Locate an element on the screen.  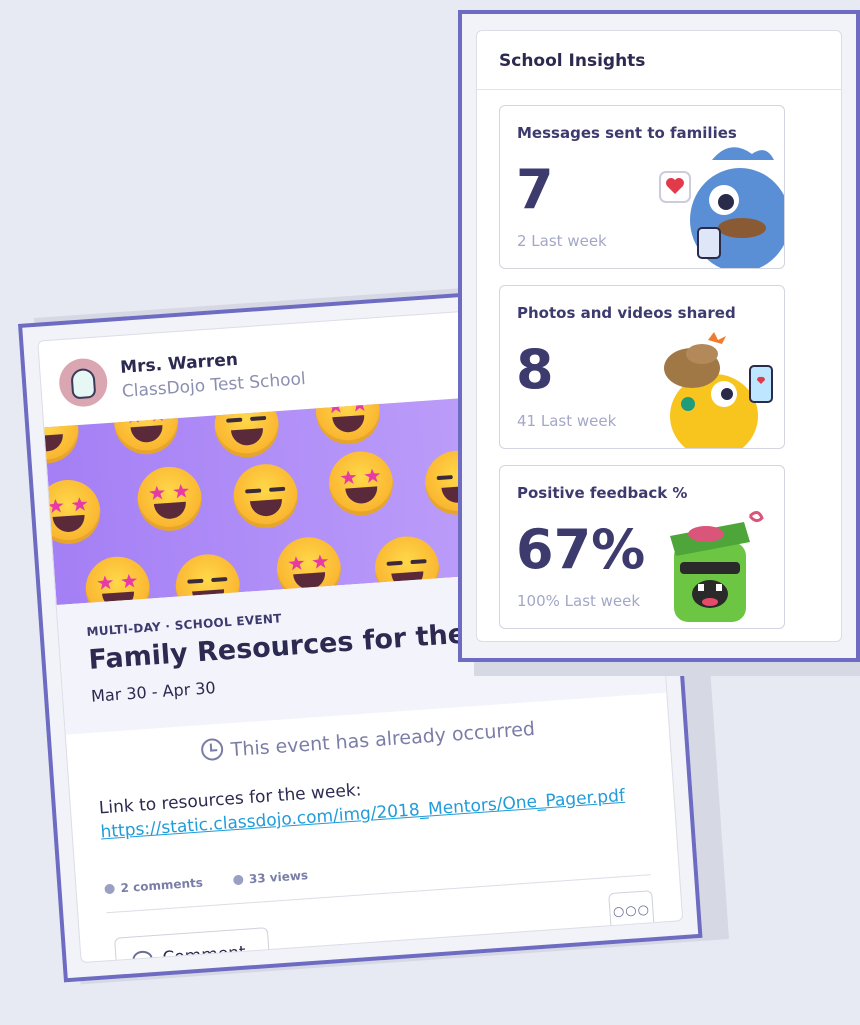
laughing-emoji-icon is located at coordinates (265, 496).